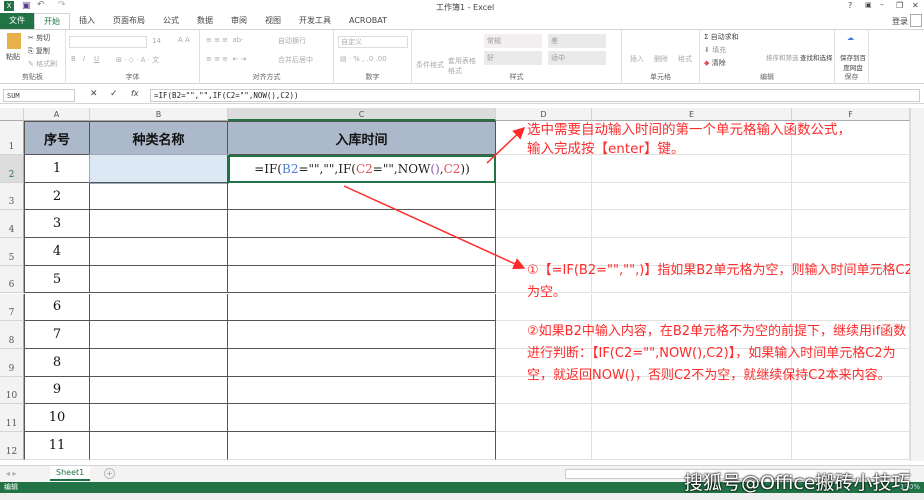 The image size is (924, 500). Describe the element at coordinates (109, 473) in the screenshot. I see `add-sheet-button: +` at that location.